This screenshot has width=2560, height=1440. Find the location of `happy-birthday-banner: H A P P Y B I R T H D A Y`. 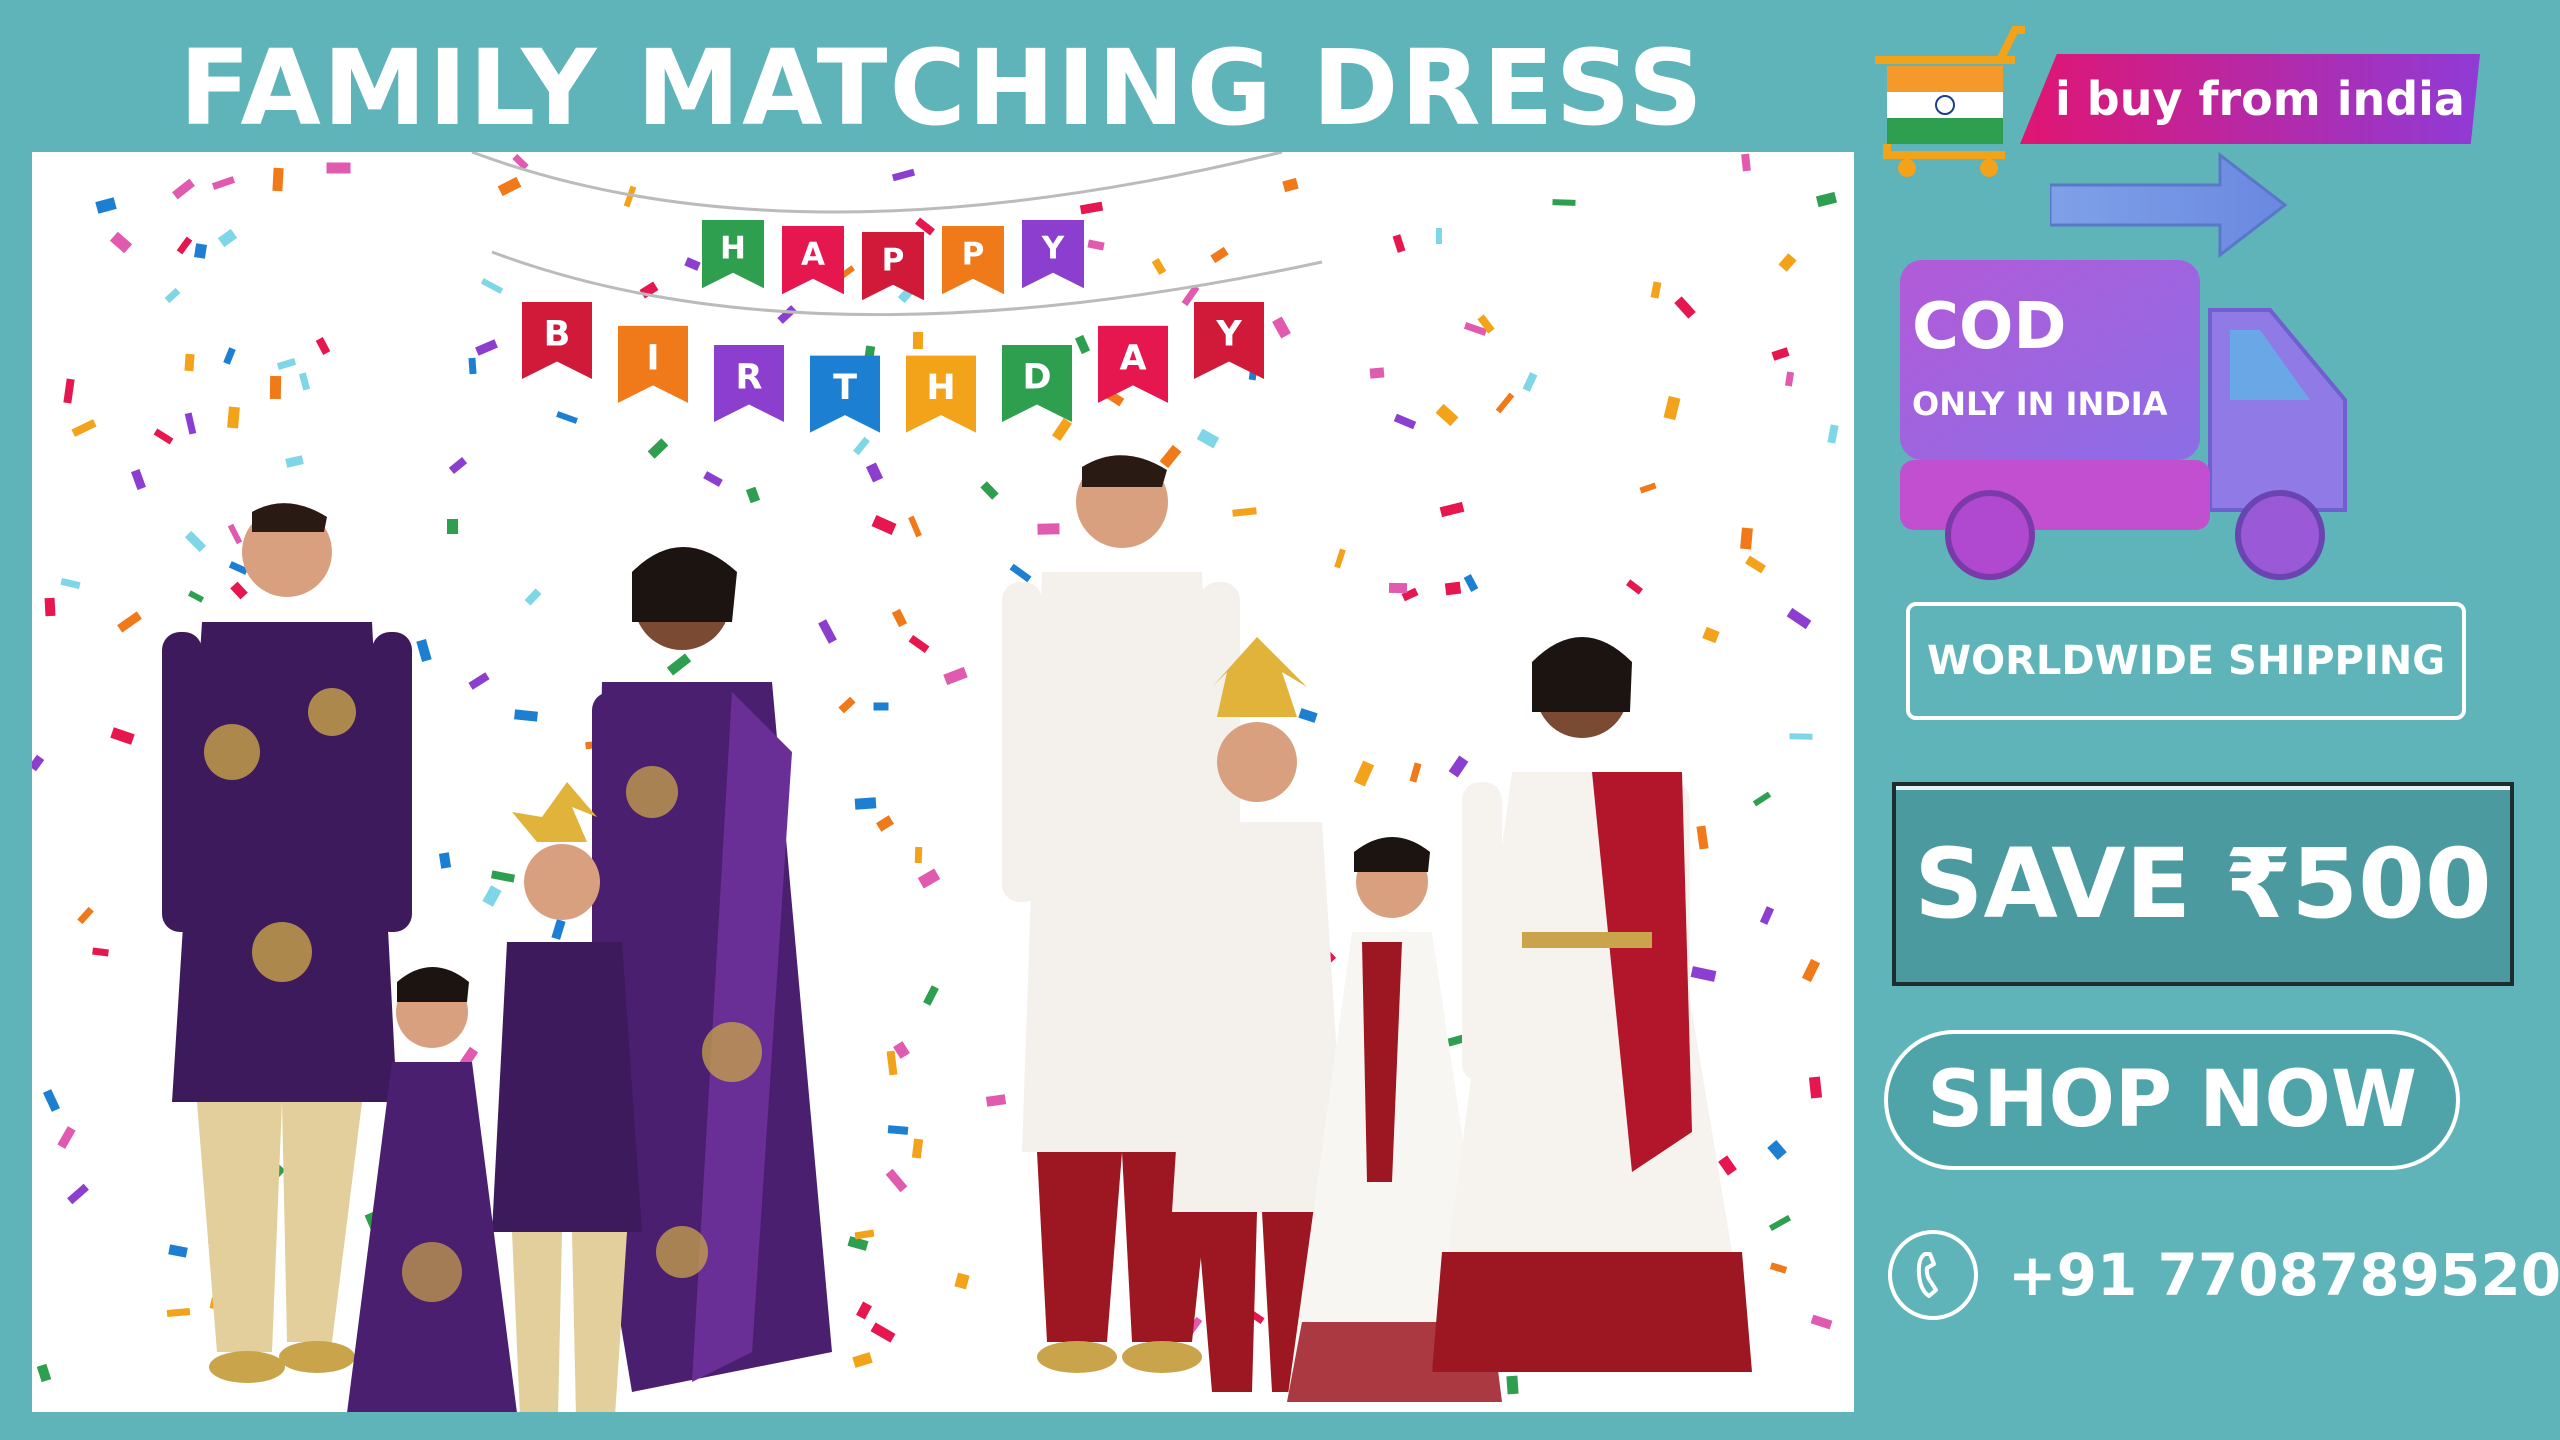

happy-birthday-banner: H A P P Y B I R T H D A Y is located at coordinates (893, 326).